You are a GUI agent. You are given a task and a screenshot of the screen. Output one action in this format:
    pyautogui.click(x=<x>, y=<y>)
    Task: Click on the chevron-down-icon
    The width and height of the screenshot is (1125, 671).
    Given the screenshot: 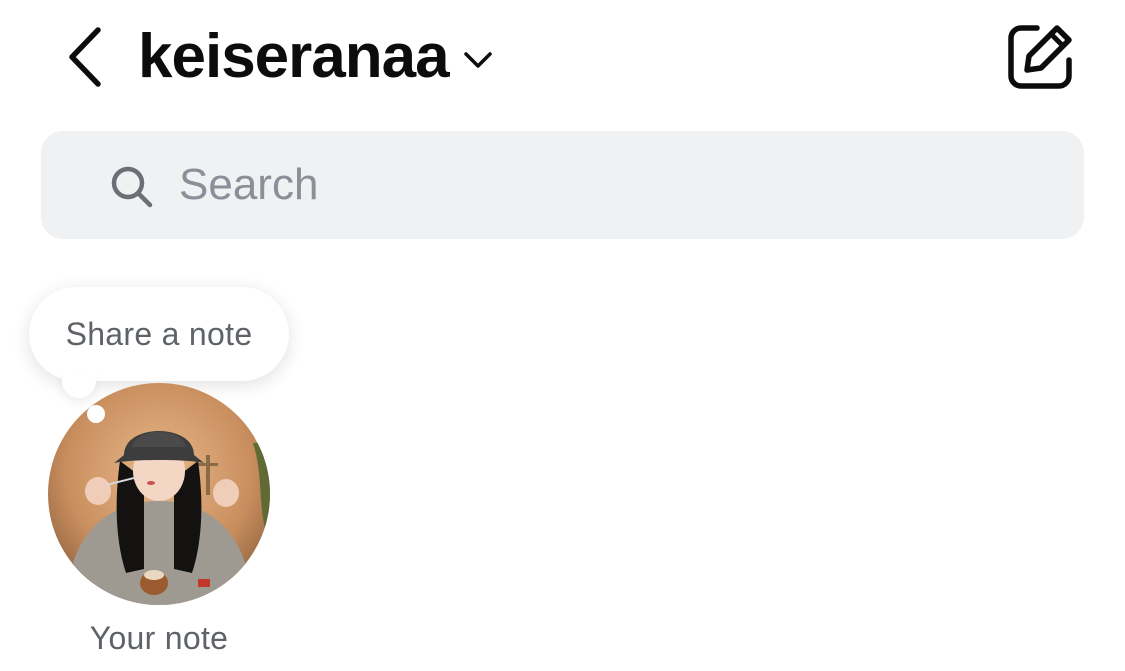 What is the action you would take?
    pyautogui.click(x=478, y=60)
    